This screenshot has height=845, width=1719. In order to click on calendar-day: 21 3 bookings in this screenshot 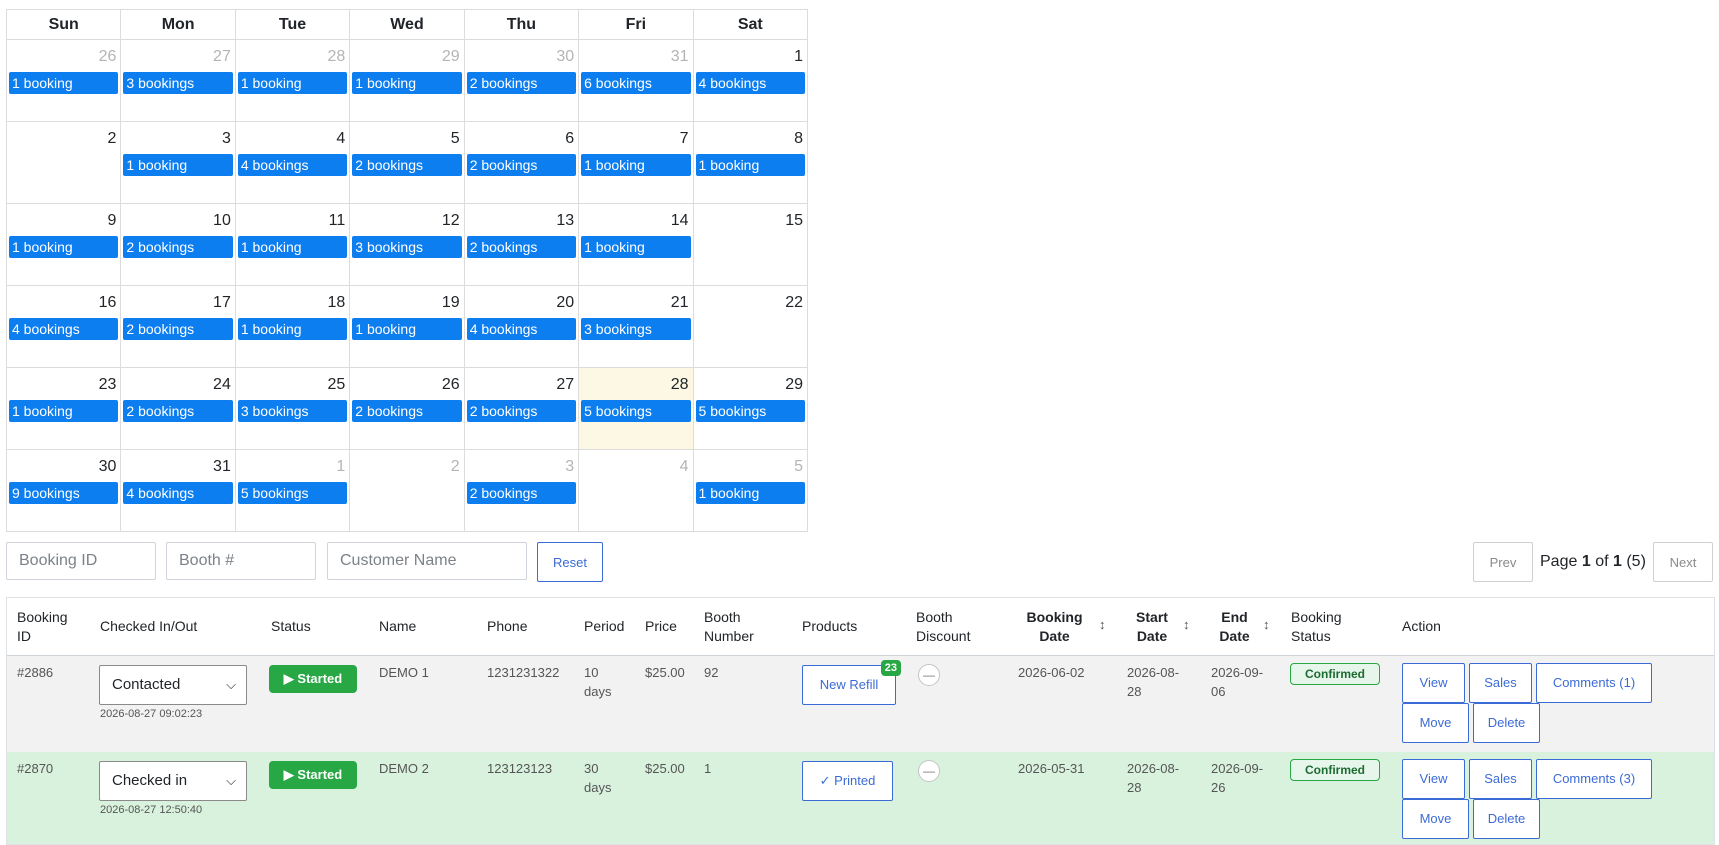, I will do `click(636, 326)`.